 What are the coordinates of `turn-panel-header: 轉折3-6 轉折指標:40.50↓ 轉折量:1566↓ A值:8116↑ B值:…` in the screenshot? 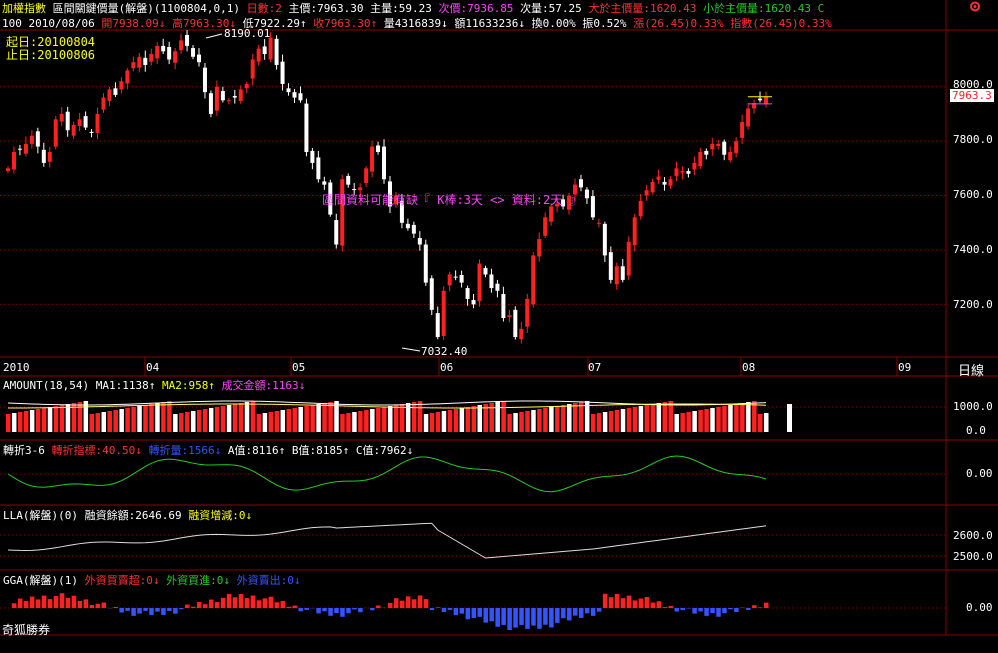 It's located at (208, 450).